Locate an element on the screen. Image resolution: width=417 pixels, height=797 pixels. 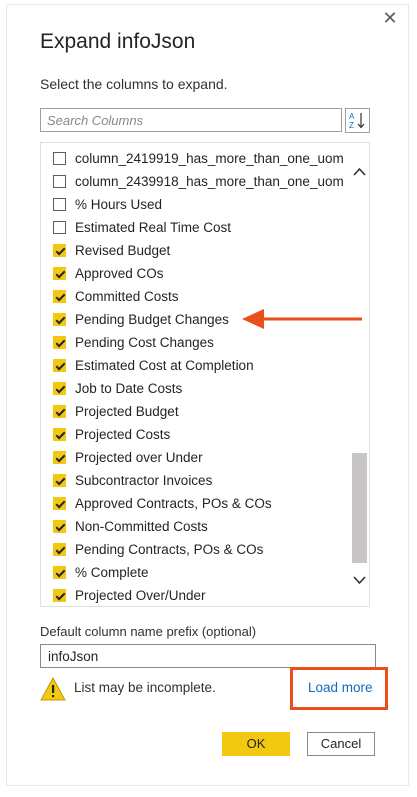
column-item: column_2419919_has_more_than_one_uom is located at coordinates (198, 158).